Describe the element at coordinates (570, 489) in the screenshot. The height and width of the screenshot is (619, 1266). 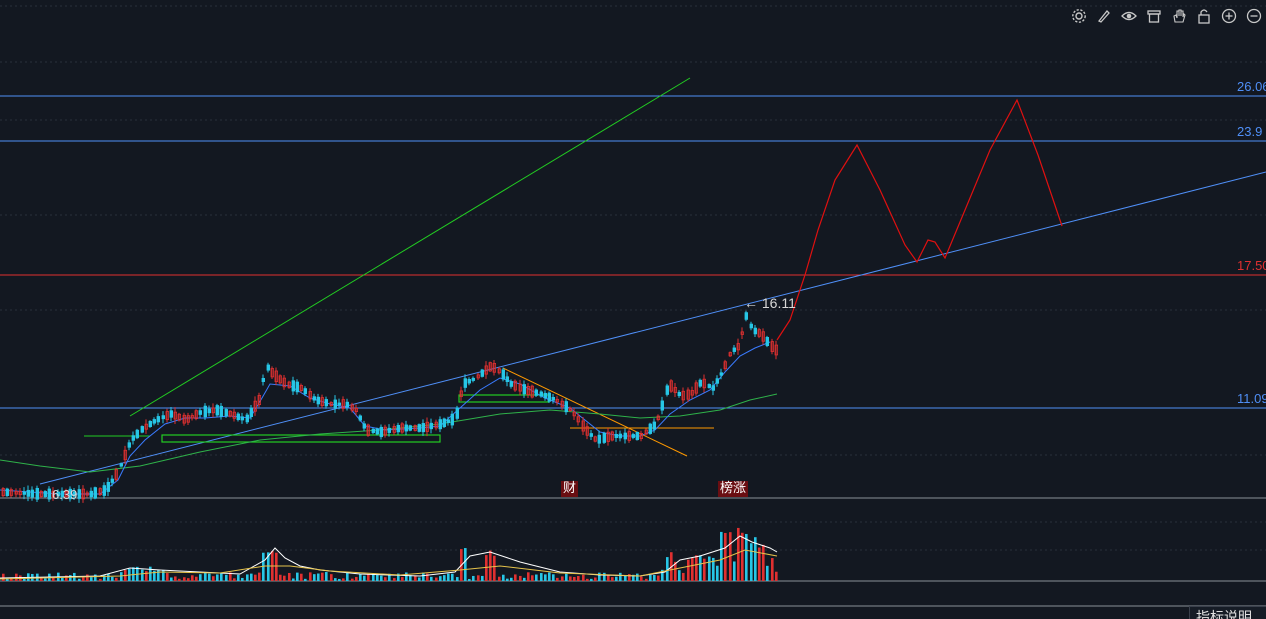
I see `event-tag-finance: 财` at that location.